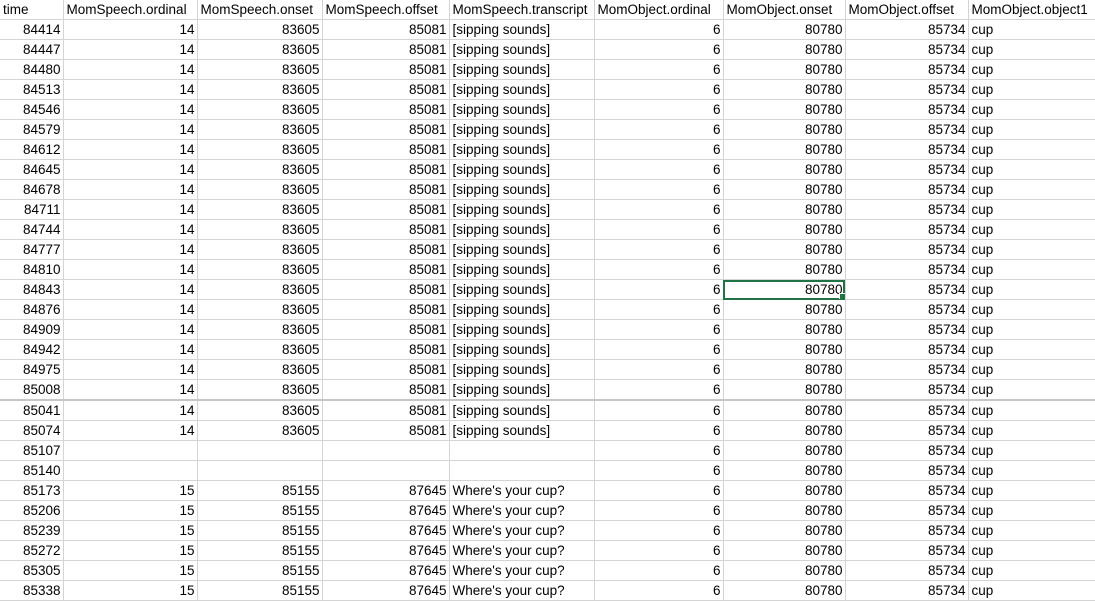 This screenshot has width=1095, height=601. Describe the element at coordinates (32, 349) in the screenshot. I see `cell: 84942` at that location.